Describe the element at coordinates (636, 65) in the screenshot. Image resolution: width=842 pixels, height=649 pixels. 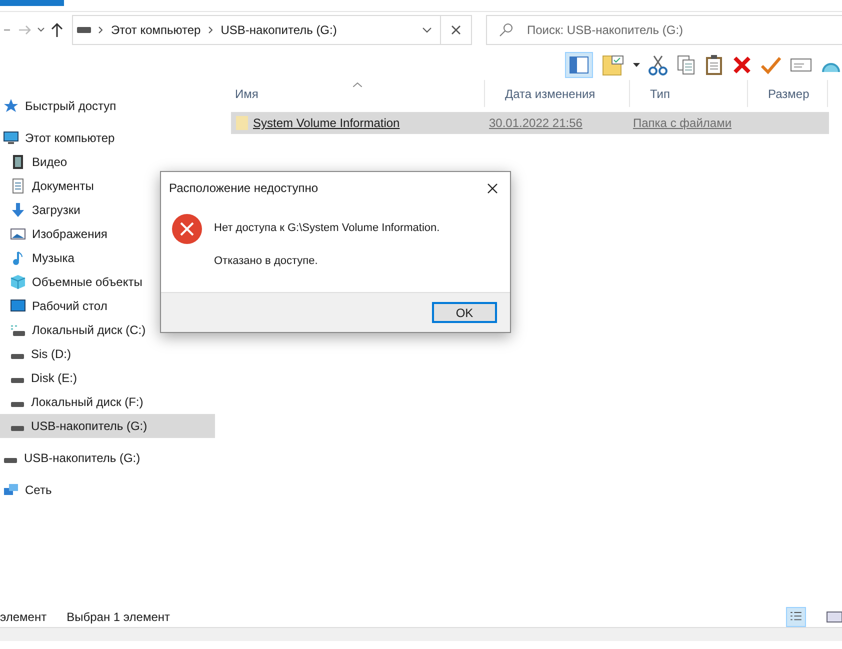
I see `caret-icon` at that location.